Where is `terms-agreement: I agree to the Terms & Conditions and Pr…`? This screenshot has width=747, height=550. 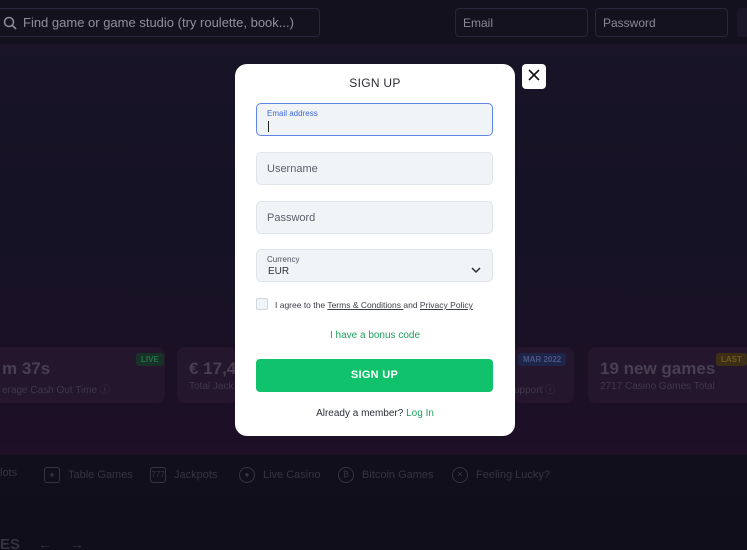
terms-agreement: I agree to the Terms & Conditions and Pr… is located at coordinates (376, 305).